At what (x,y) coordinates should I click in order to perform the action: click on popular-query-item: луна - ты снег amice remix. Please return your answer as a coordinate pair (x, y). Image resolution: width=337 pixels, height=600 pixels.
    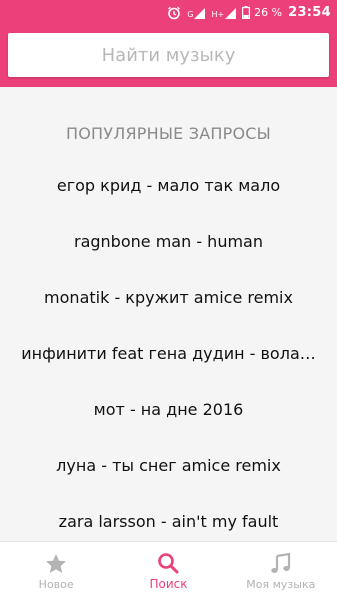
    Looking at the image, I should click on (168, 466).